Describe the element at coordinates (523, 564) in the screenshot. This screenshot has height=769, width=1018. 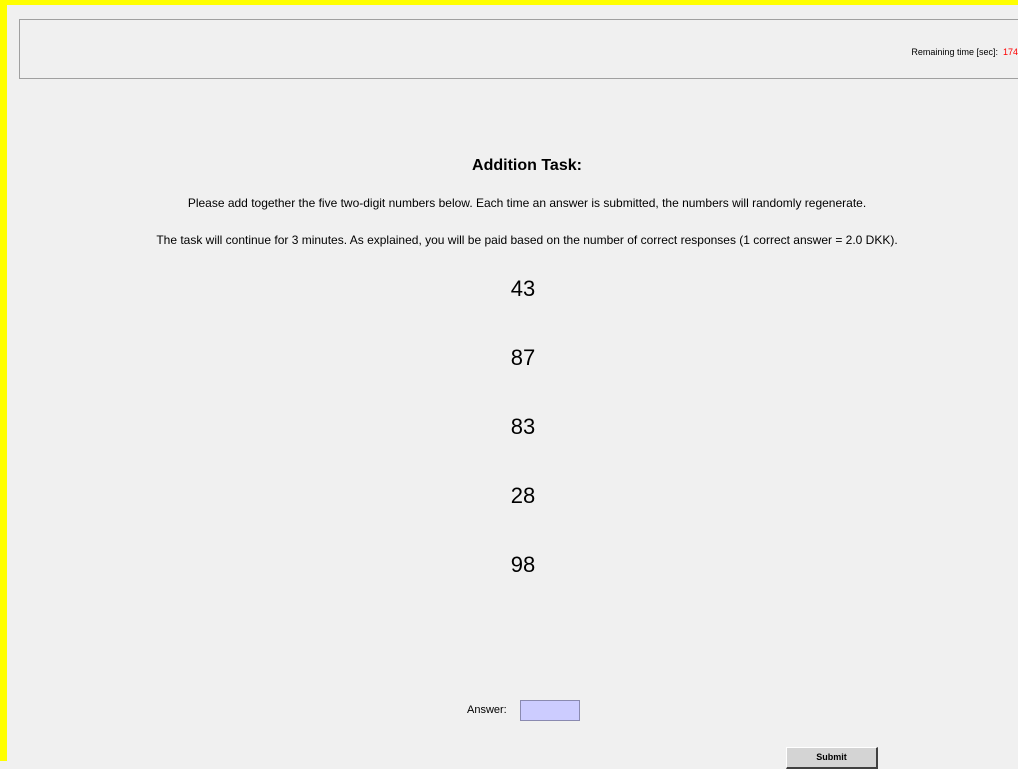
I see `number-5: 98` at that location.